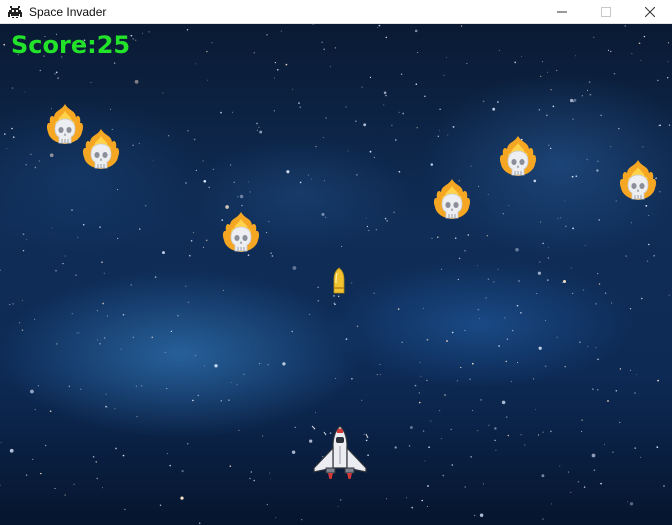 The image size is (672, 525). I want to click on minimize-button, so click(562, 12).